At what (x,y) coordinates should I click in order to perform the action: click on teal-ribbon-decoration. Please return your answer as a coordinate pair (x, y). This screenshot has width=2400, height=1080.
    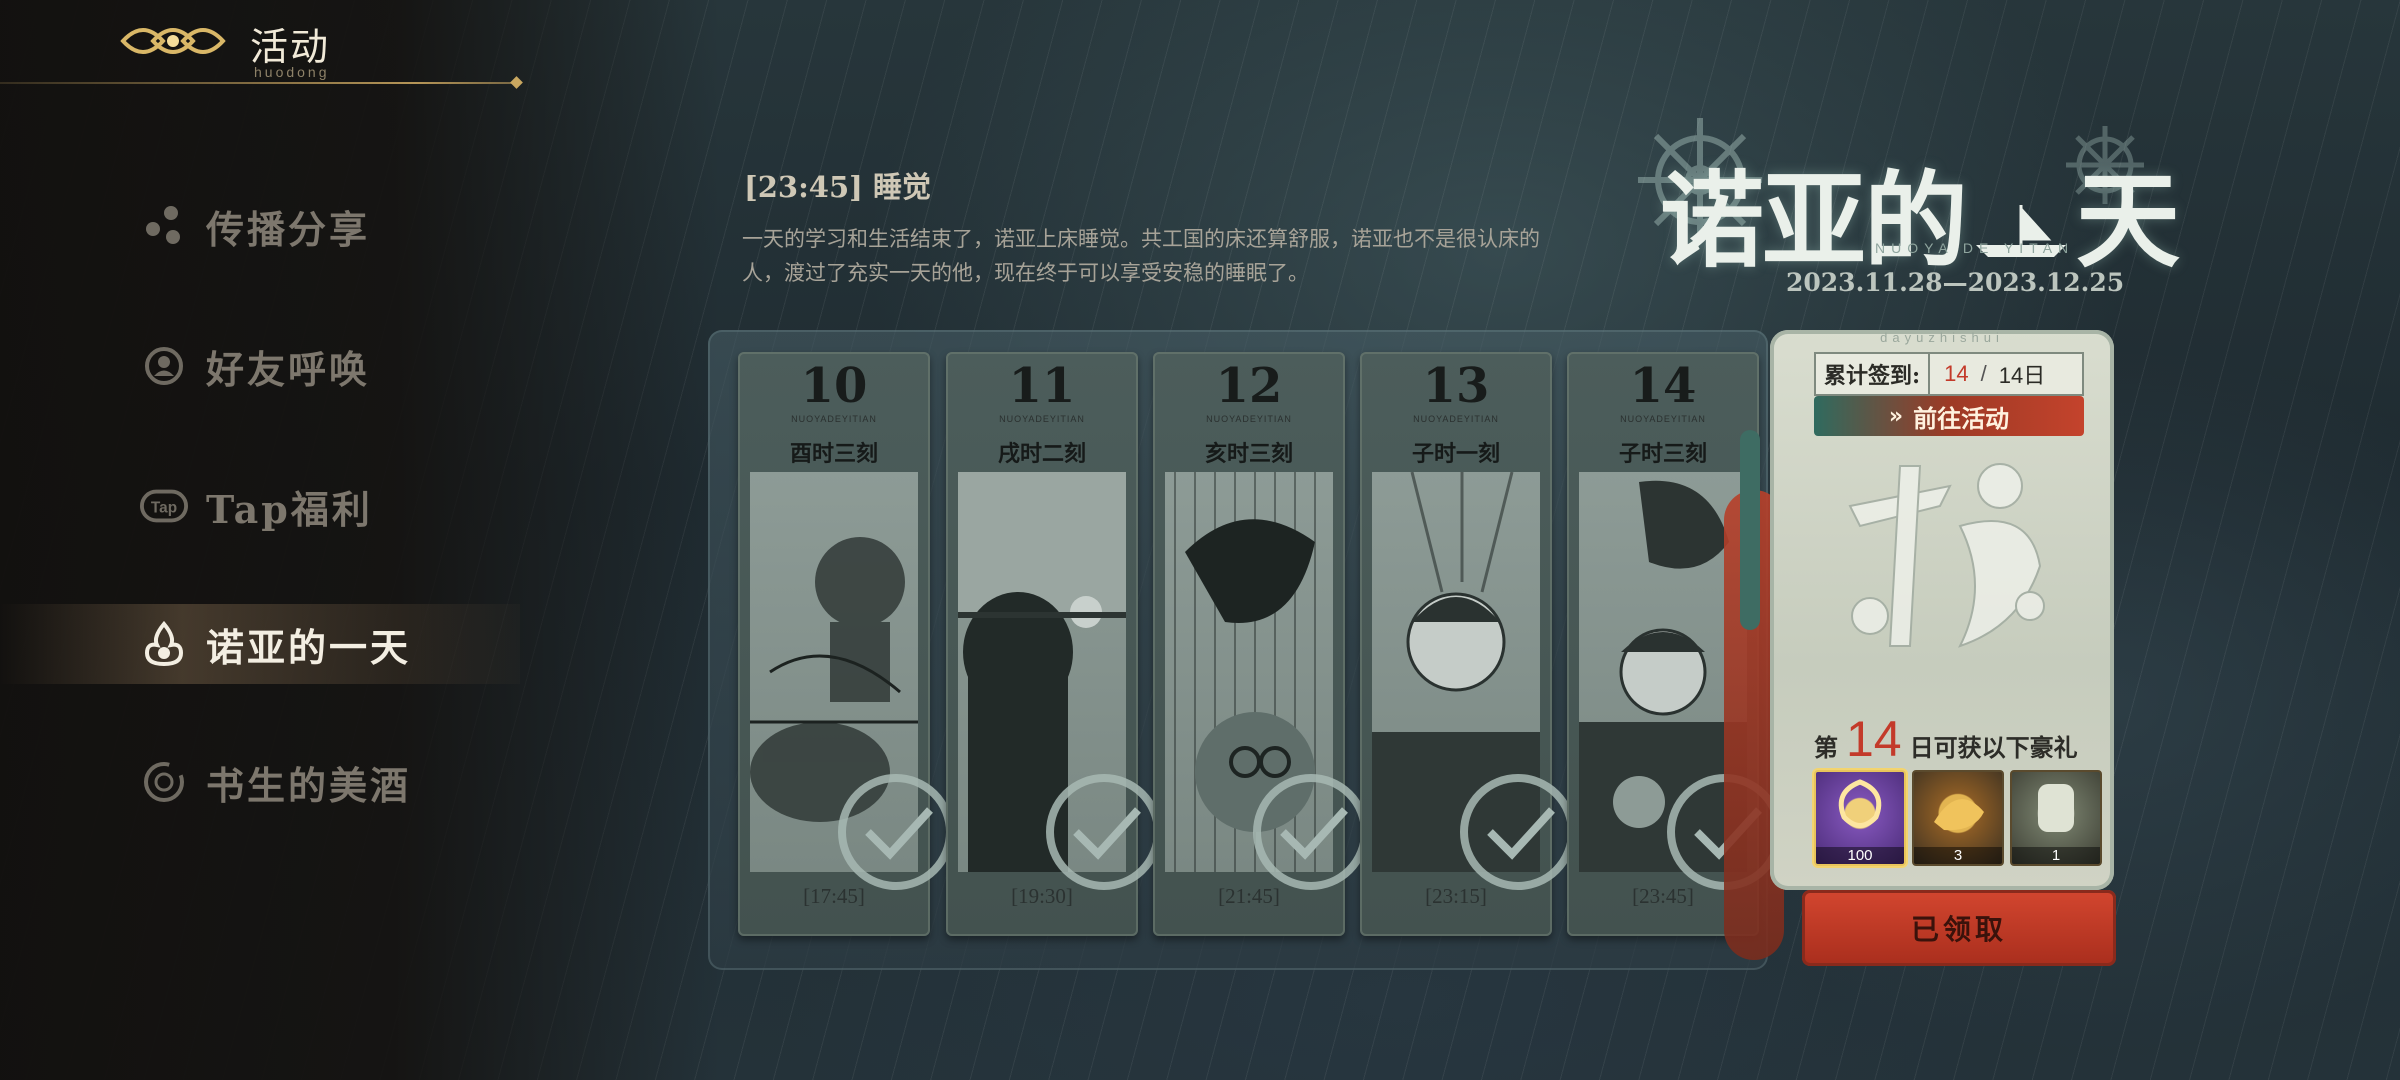
    Looking at the image, I should click on (1750, 530).